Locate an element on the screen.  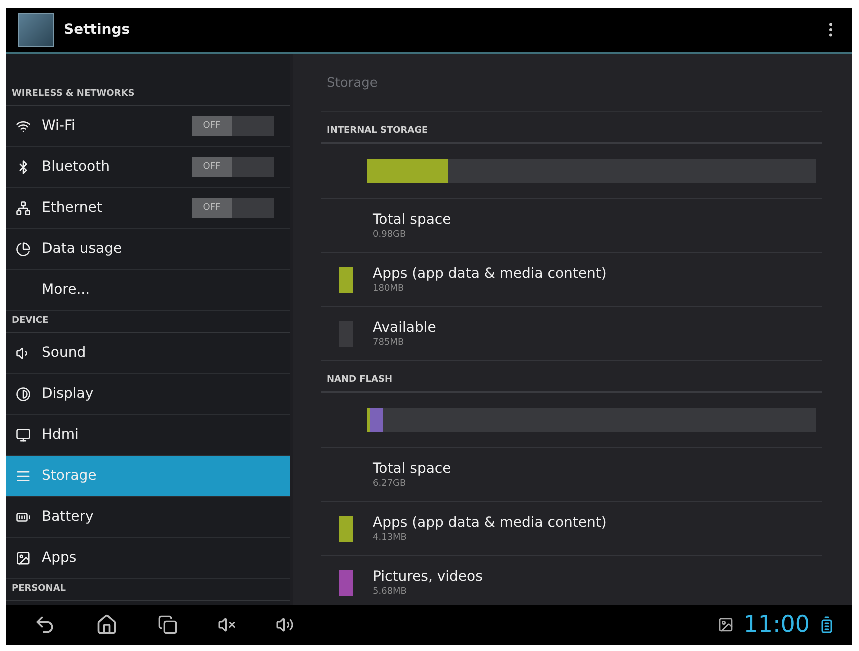
row-label: Available is located at coordinates (404, 328).